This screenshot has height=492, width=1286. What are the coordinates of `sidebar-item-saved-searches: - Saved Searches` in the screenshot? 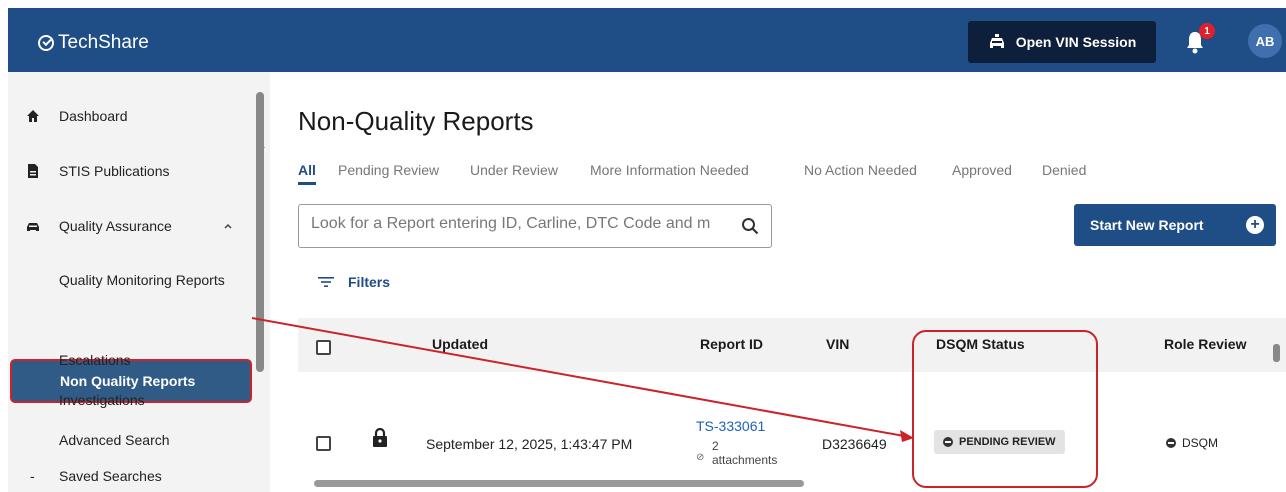 It's located at (133, 475).